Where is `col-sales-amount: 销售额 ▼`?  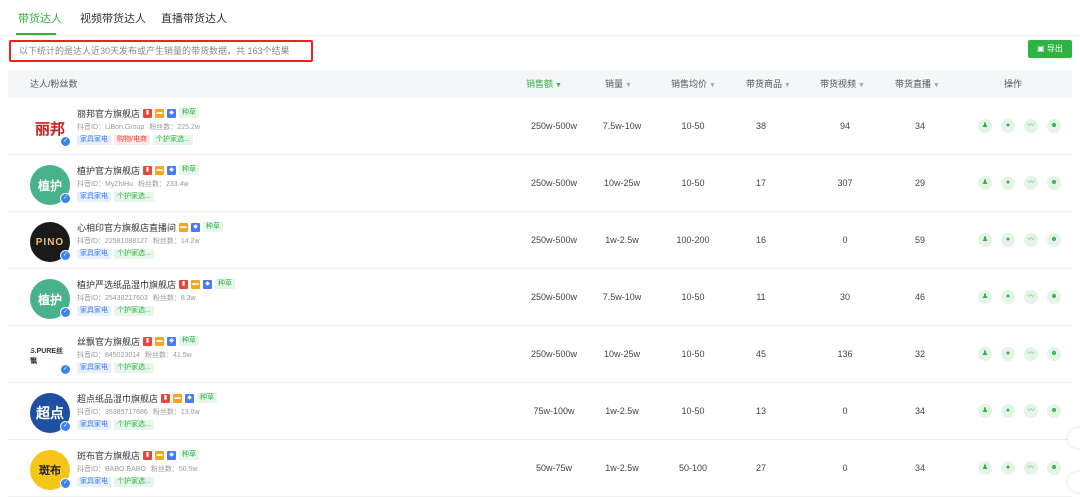 col-sales-amount: 销售额 ▼ is located at coordinates (544, 84).